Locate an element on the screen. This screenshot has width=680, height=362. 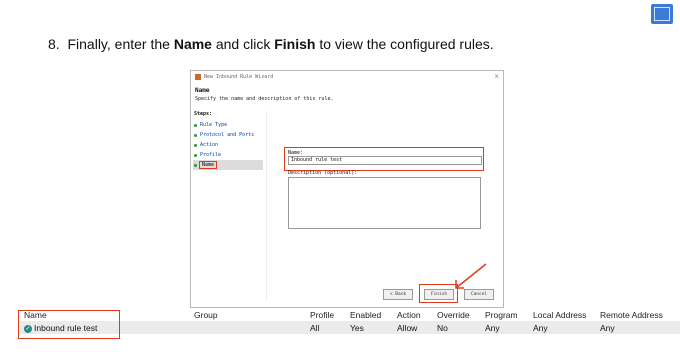
program-cell: Any is located at coordinates (492, 328).